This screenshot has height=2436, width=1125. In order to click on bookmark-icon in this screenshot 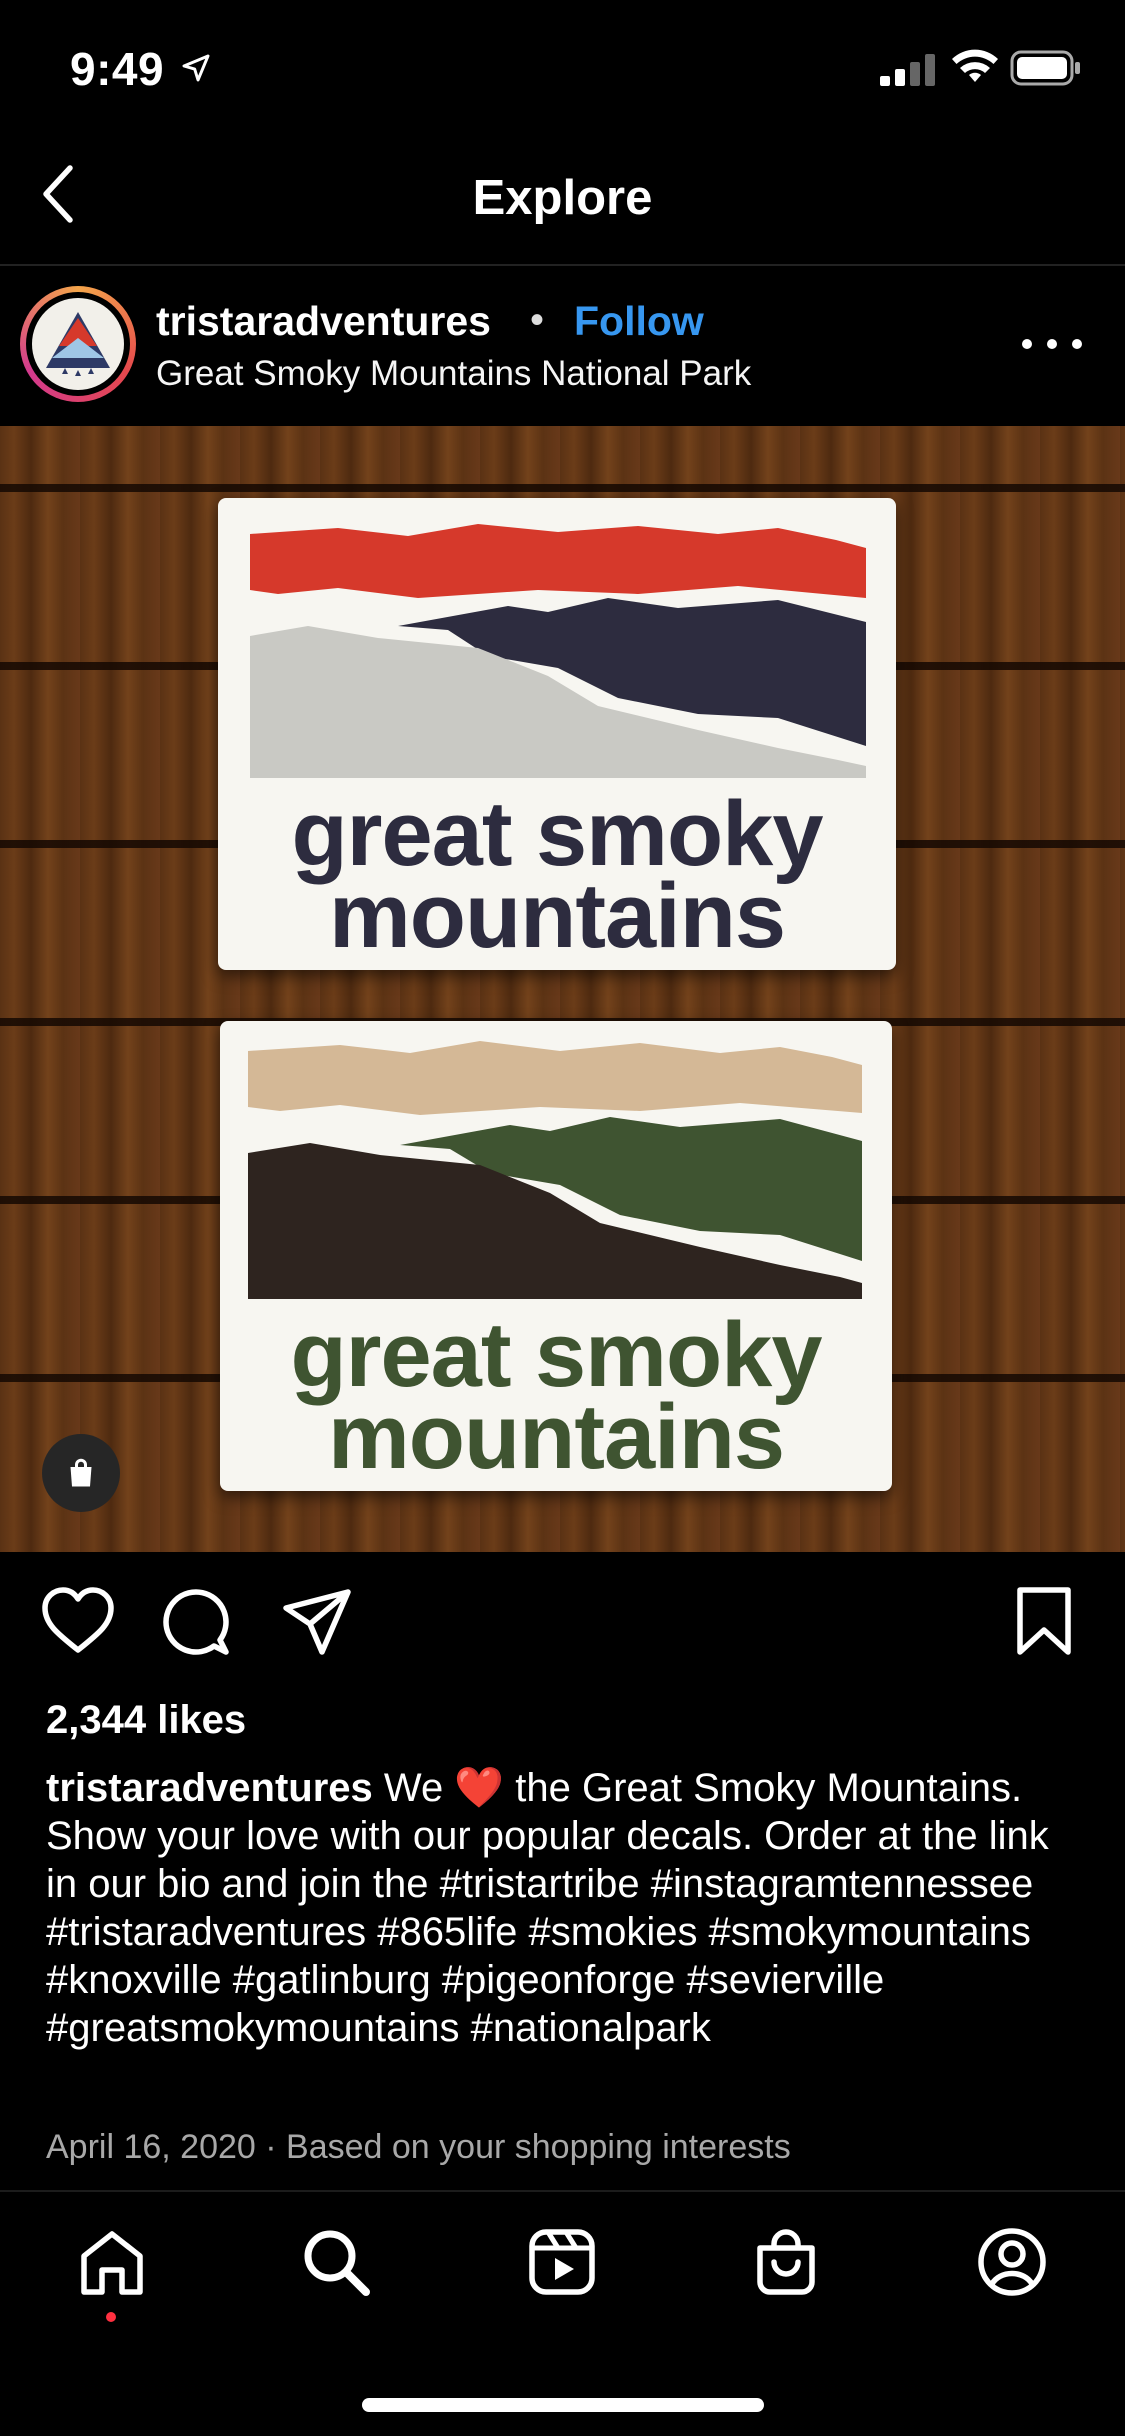, I will do `click(1044, 1622)`.